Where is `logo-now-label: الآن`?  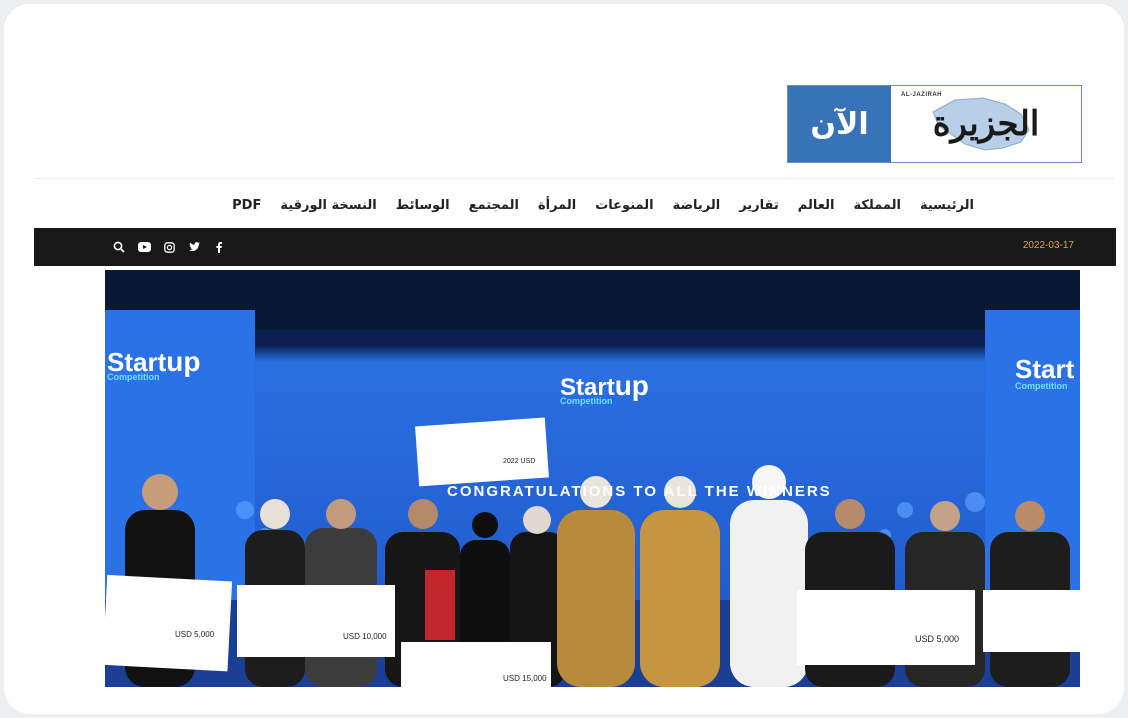 logo-now-label: الآن is located at coordinates (839, 124).